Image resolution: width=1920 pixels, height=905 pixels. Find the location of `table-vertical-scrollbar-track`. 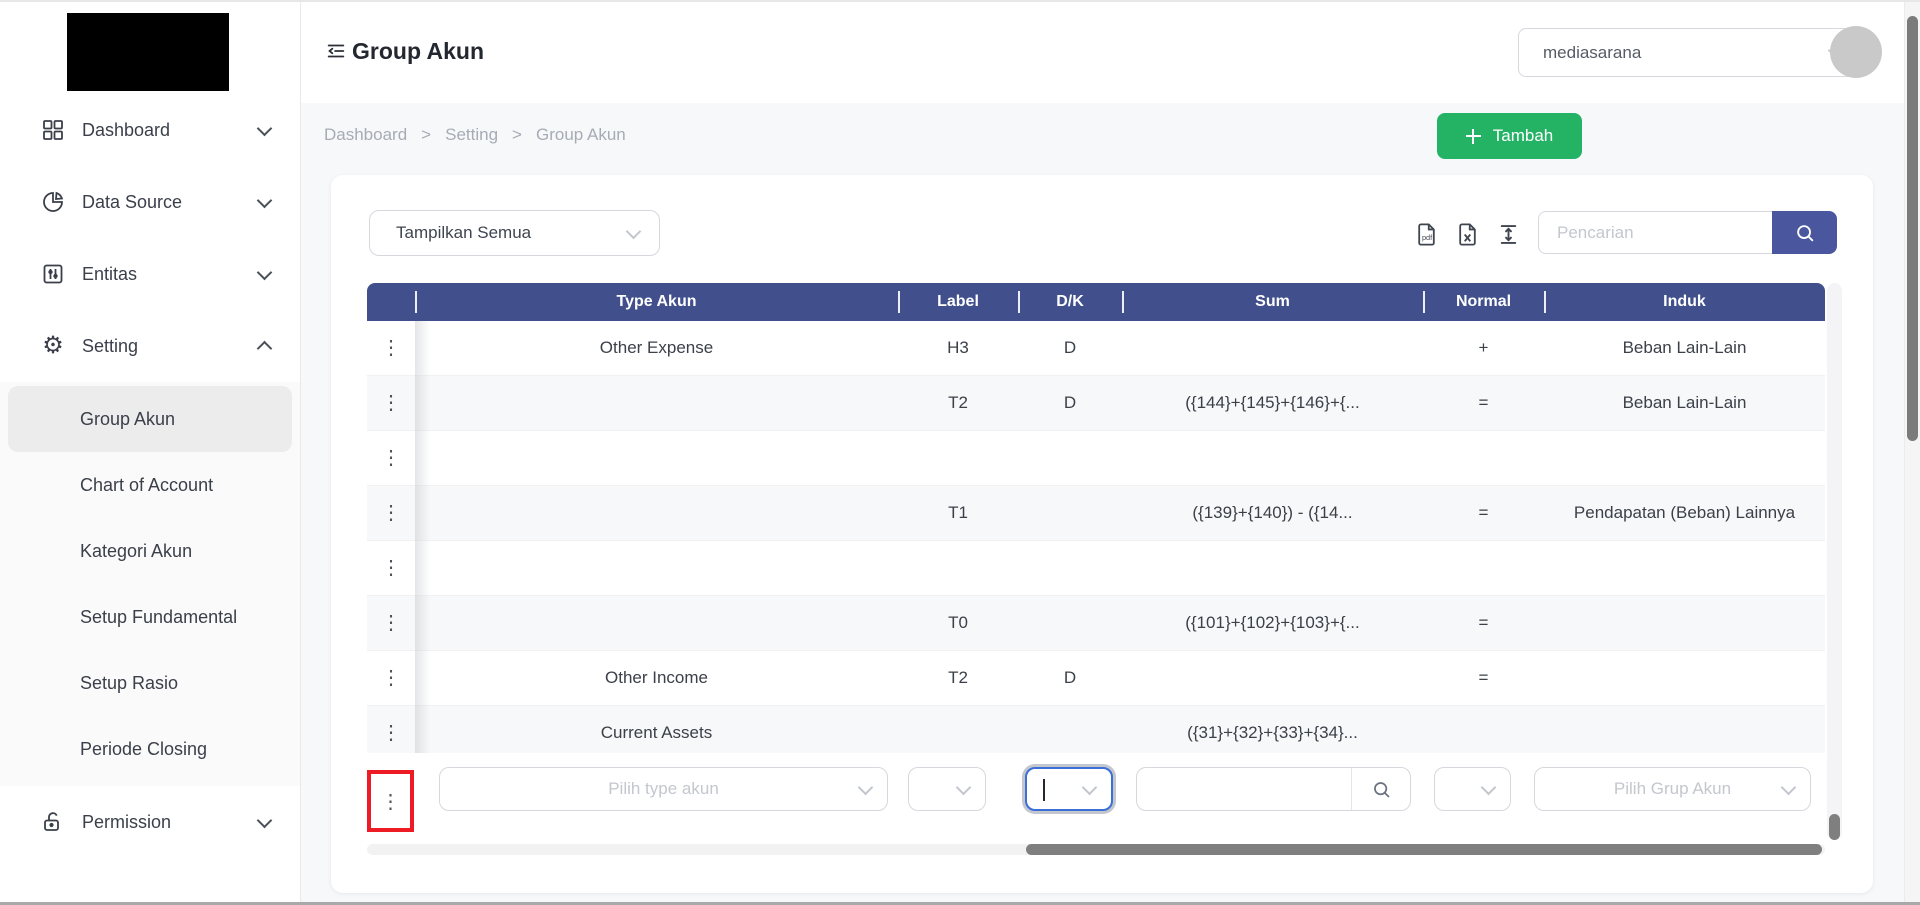

table-vertical-scrollbar-track is located at coordinates (1834, 561).